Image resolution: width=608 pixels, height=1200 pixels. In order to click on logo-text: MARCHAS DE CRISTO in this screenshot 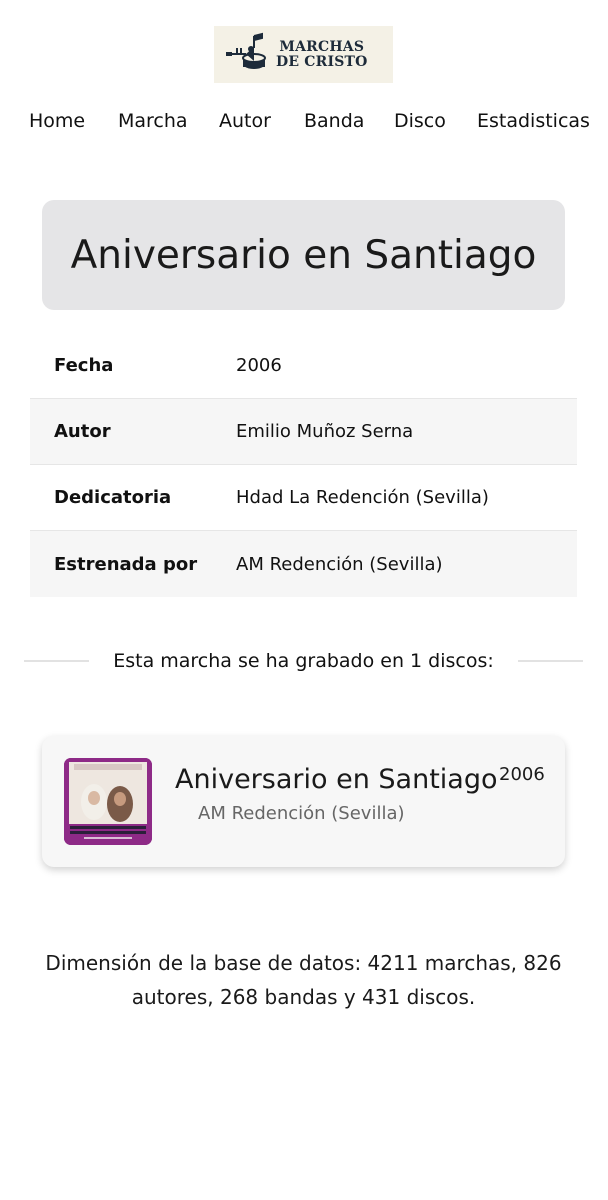, I will do `click(322, 54)`.